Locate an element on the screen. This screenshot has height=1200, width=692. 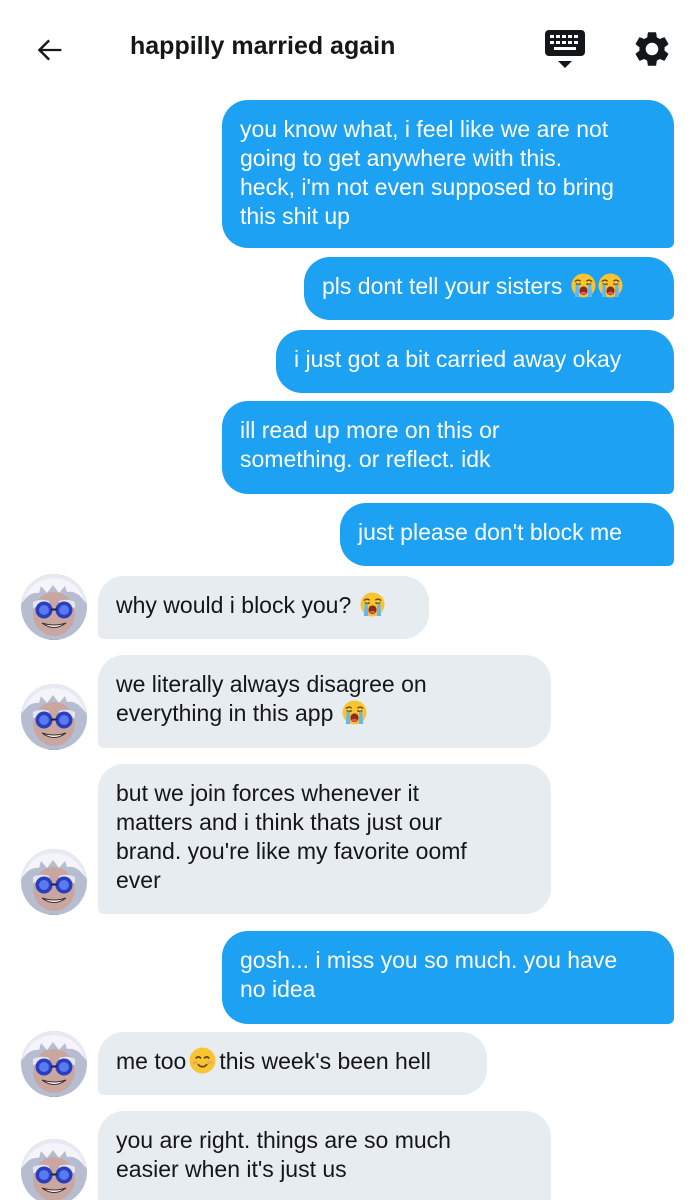
message-line: ever is located at coordinates (138, 880).